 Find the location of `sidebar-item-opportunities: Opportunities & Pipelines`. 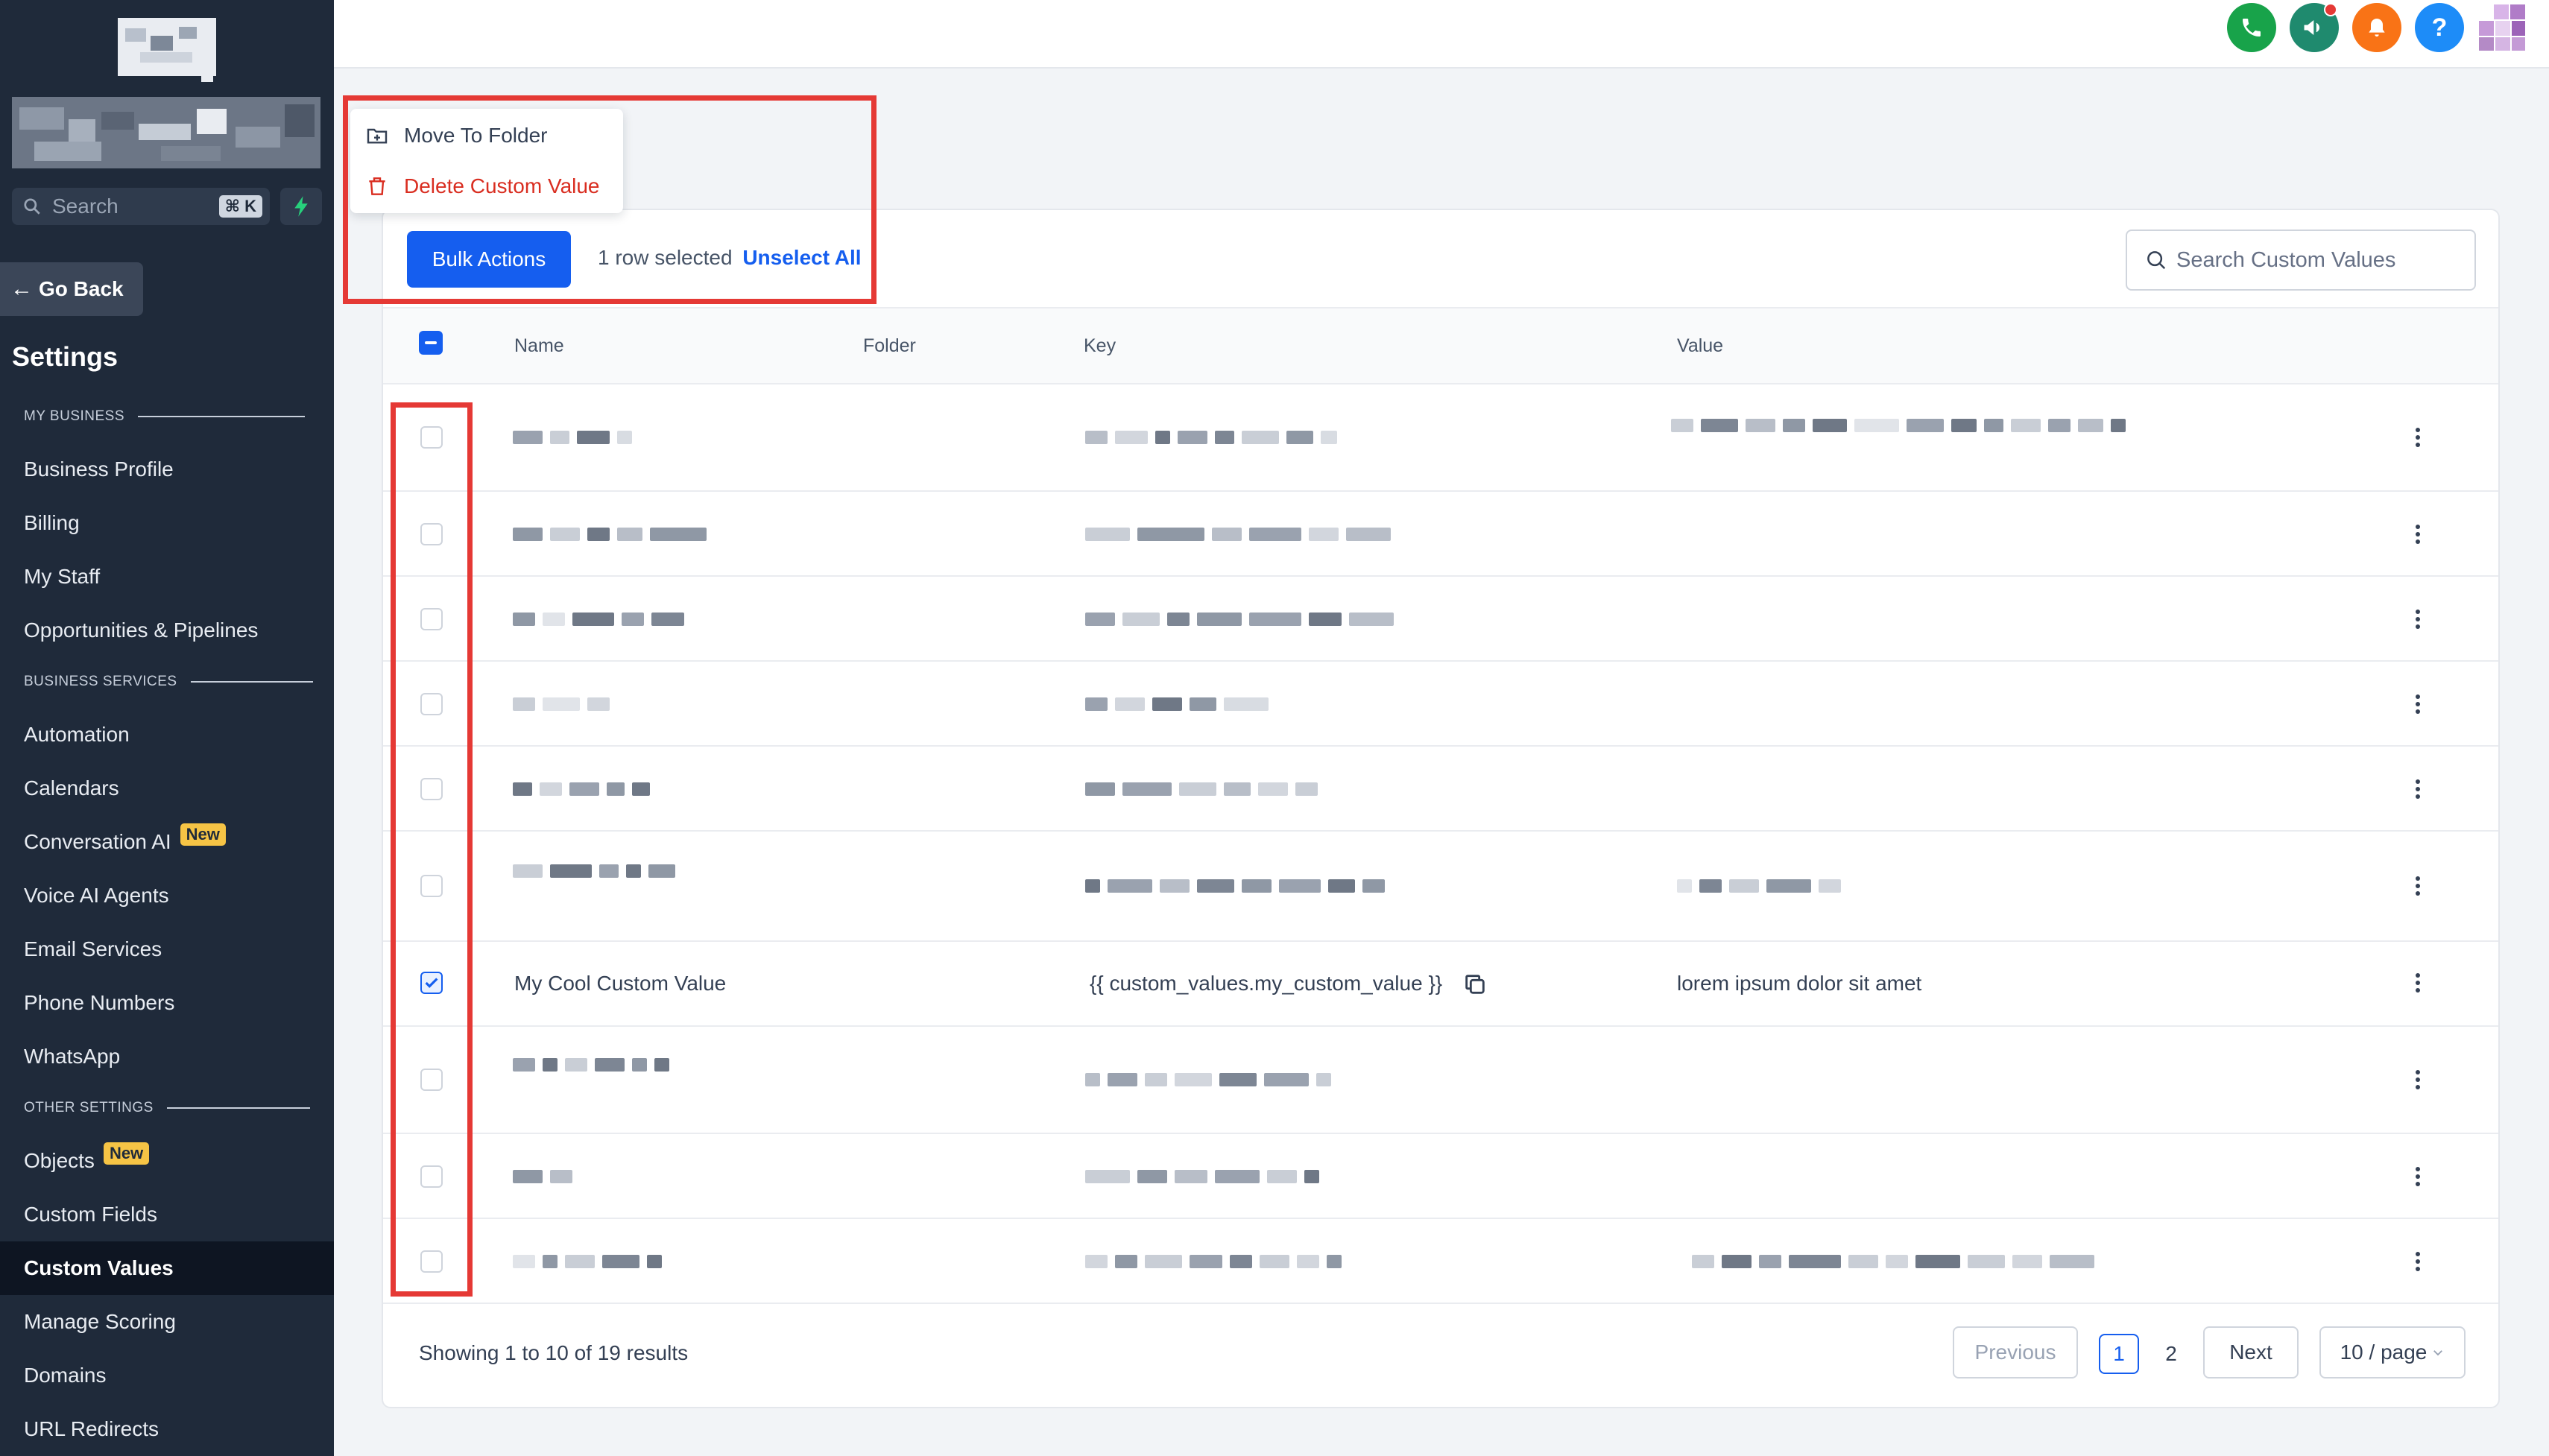

sidebar-item-opportunities: Opportunities & Pipelines is located at coordinates (141, 630).